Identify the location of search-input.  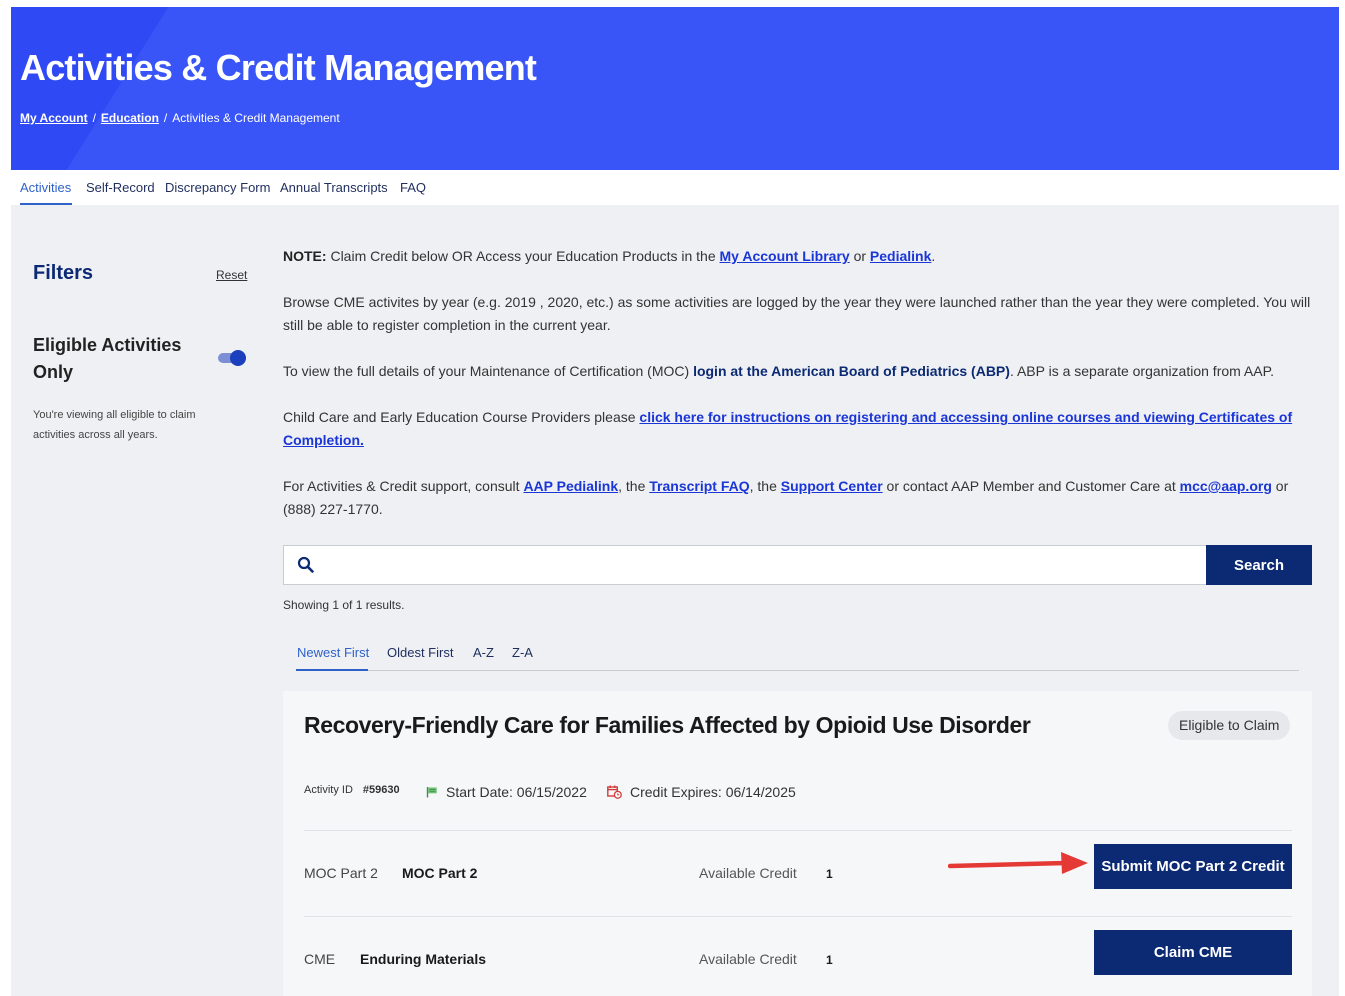
(759, 565).